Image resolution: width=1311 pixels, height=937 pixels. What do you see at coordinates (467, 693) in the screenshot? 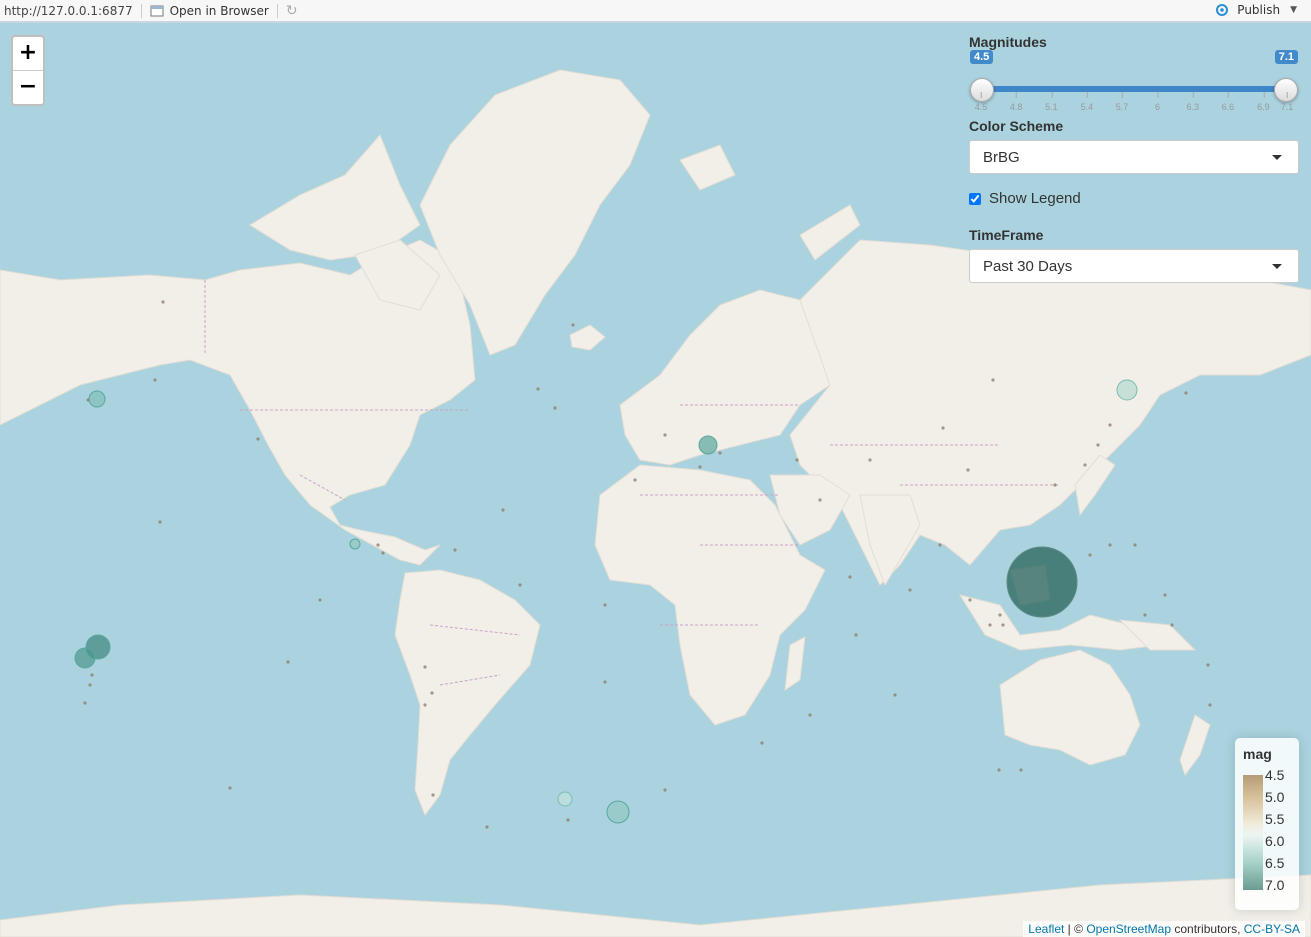
I see `south-america-land` at bounding box center [467, 693].